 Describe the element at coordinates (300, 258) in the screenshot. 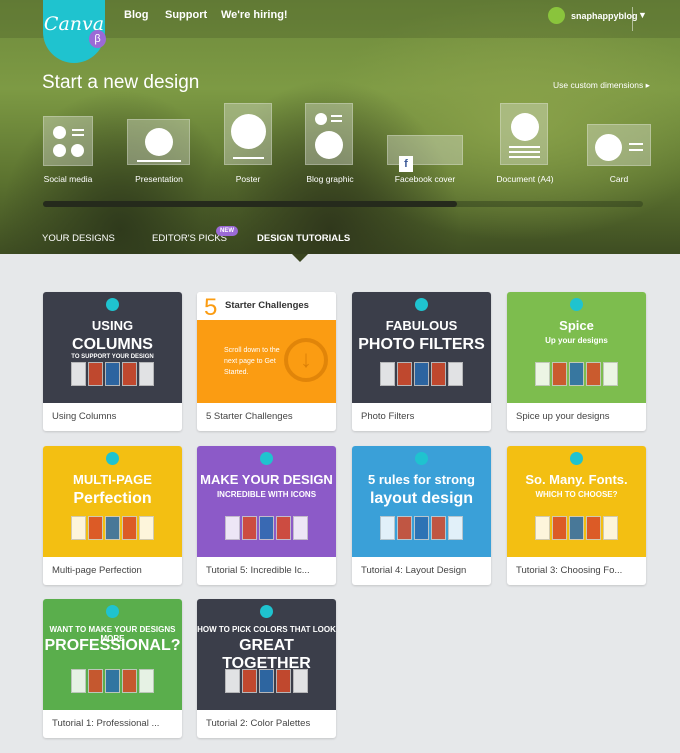

I see `active-tab-pointer` at that location.